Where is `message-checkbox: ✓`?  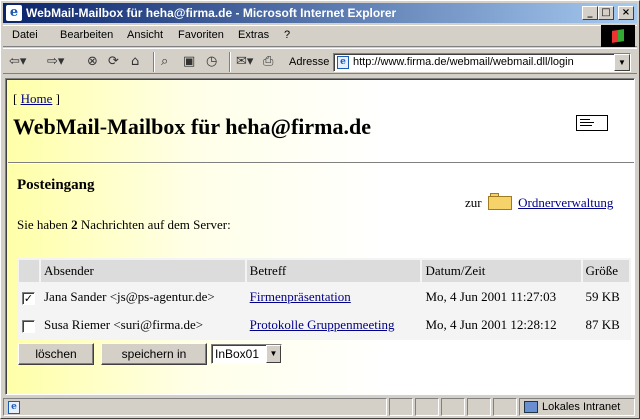
message-checkbox: ✓ is located at coordinates (28, 298).